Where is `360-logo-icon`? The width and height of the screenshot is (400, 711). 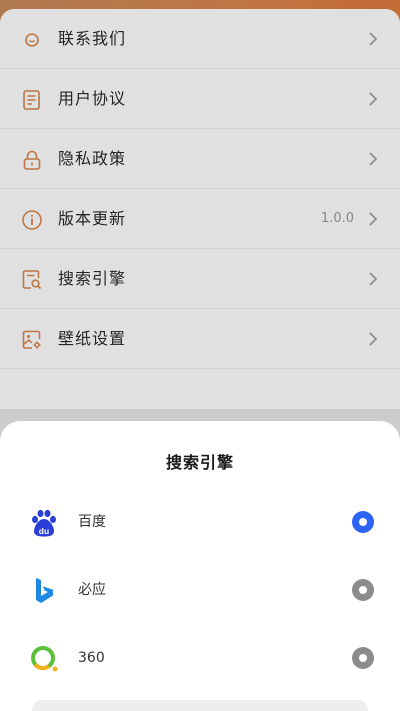
360-logo-icon is located at coordinates (44, 659).